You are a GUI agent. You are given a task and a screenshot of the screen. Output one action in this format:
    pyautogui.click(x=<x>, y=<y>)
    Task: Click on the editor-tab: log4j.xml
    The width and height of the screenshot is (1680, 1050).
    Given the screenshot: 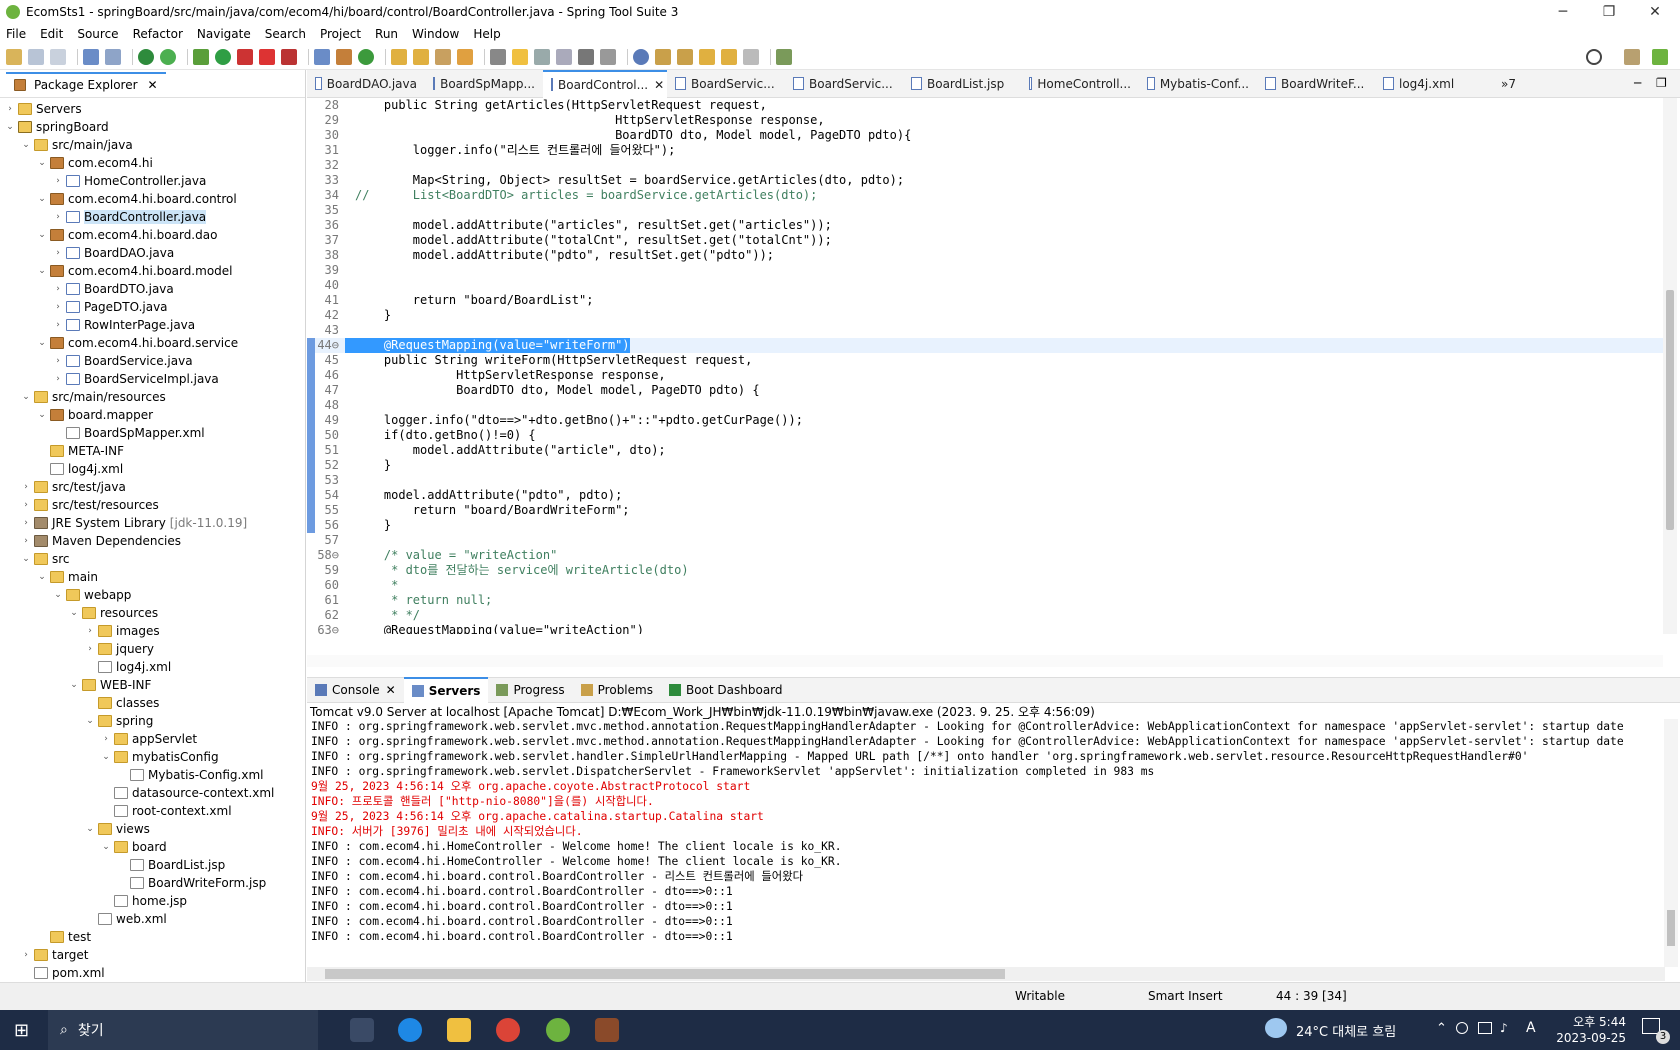 What is the action you would take?
    pyautogui.click(x=1434, y=84)
    